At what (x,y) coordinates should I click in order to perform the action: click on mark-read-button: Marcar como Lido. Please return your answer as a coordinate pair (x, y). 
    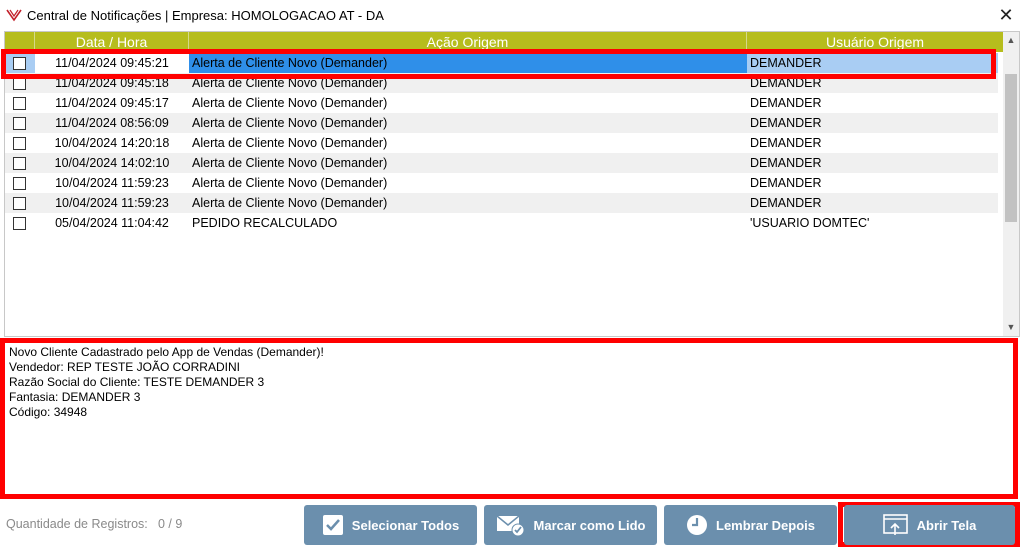
    Looking at the image, I should click on (570, 525).